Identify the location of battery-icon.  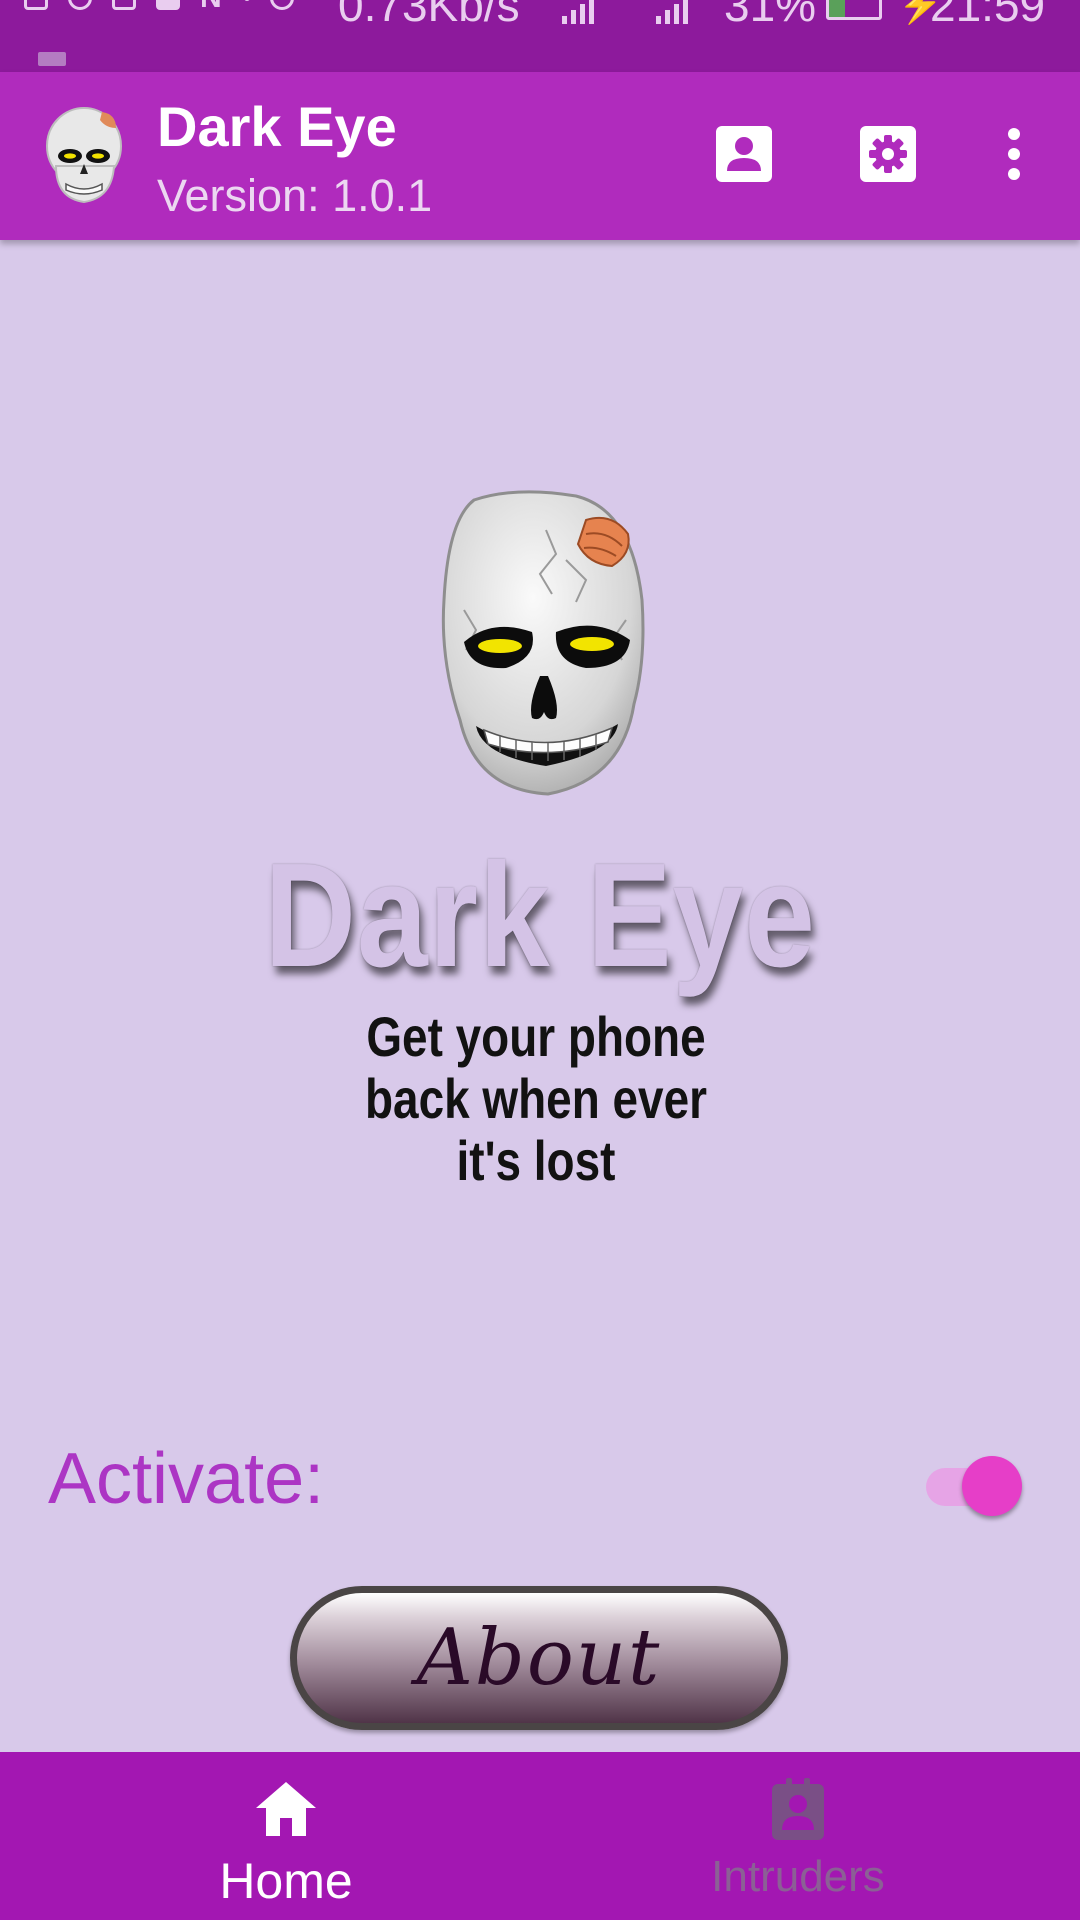
(854, 10).